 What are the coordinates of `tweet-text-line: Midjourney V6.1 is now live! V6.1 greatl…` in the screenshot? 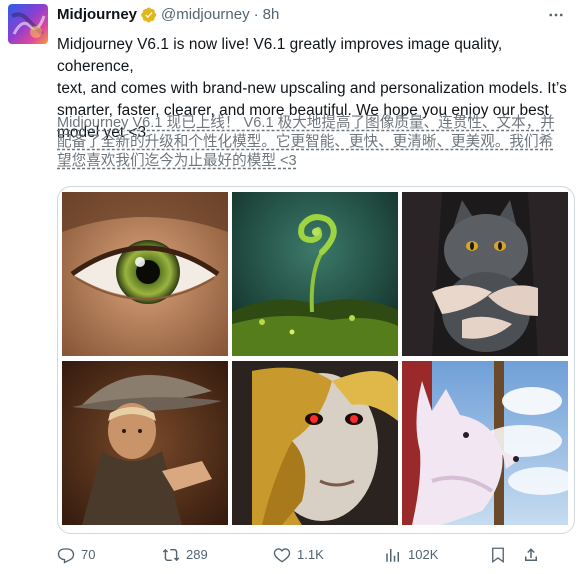 It's located at (280, 55).